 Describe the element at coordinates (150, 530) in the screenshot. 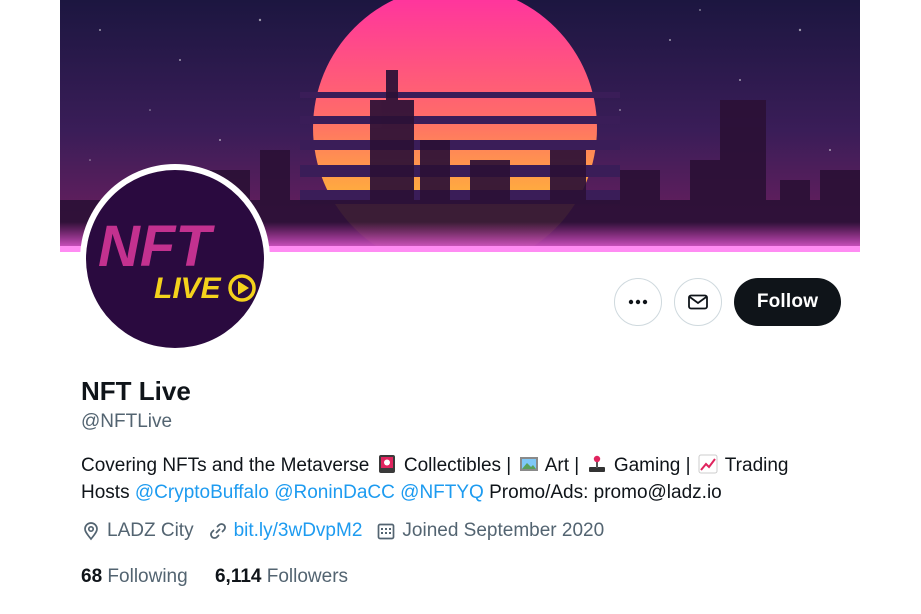

I see `location-text: LADZ City` at that location.